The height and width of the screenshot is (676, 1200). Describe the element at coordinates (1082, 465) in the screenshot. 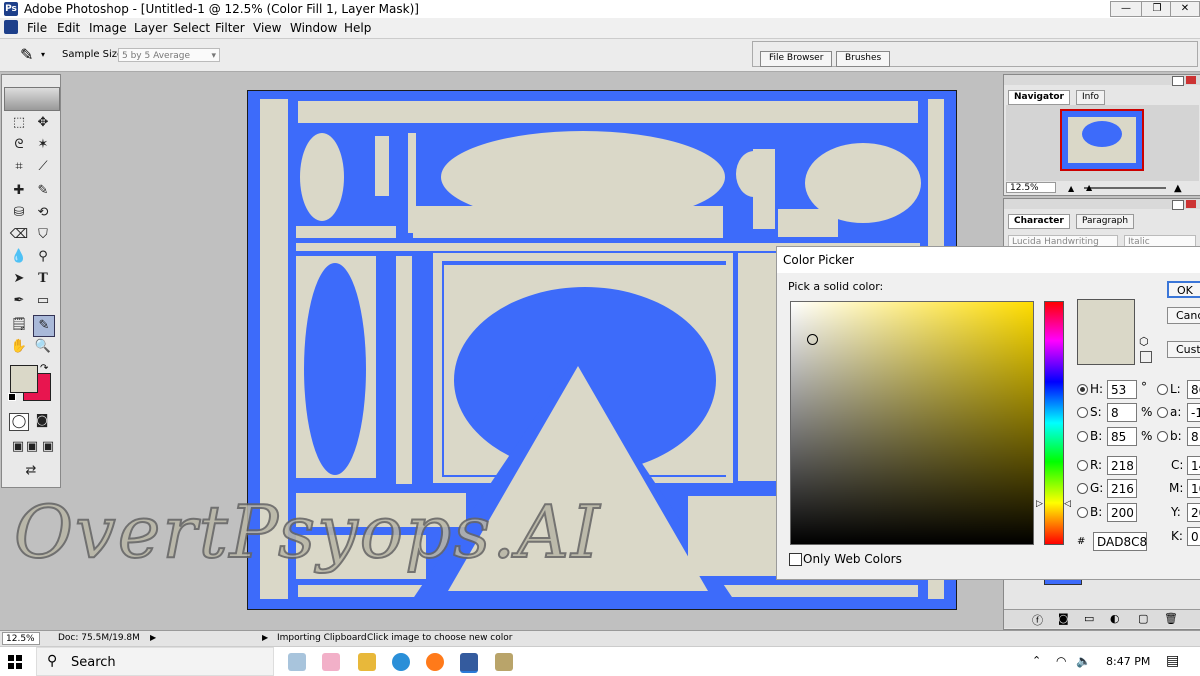

I see `radio-r` at that location.